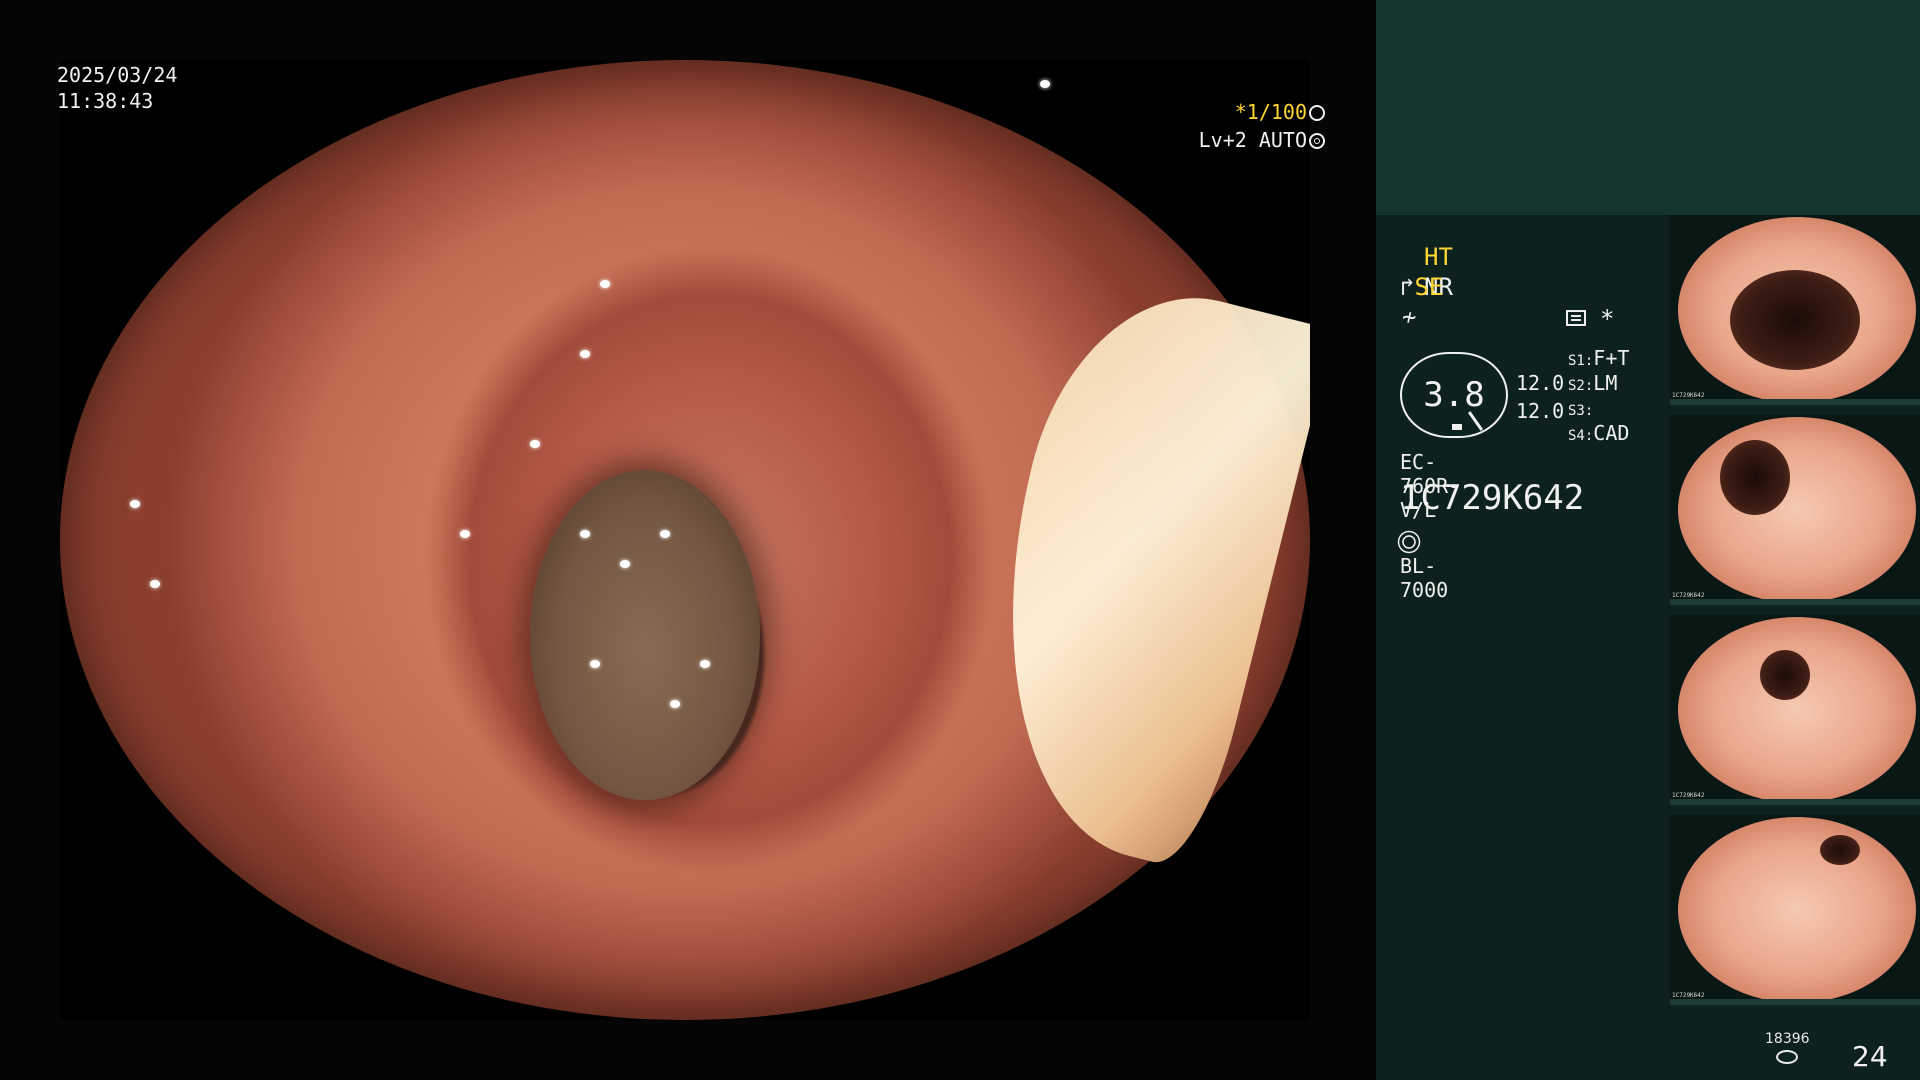 The height and width of the screenshot is (1080, 1920). I want to click on shutter-icon, so click(1317, 113).